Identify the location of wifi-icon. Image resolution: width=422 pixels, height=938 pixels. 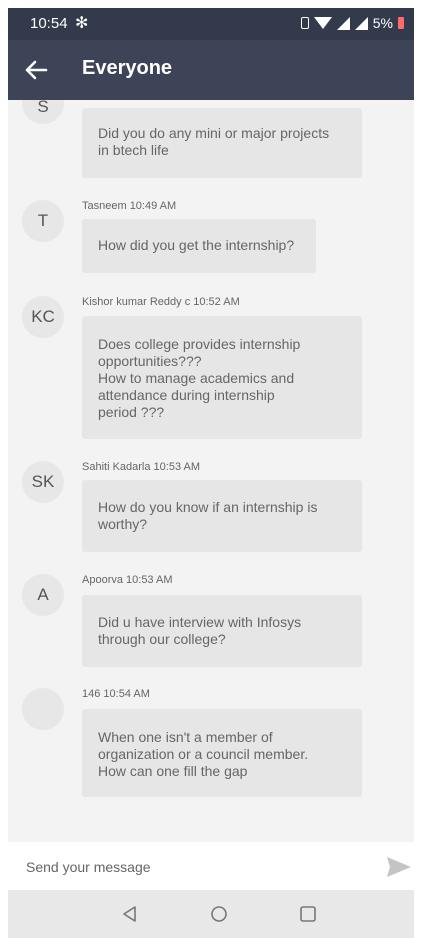
(322, 23).